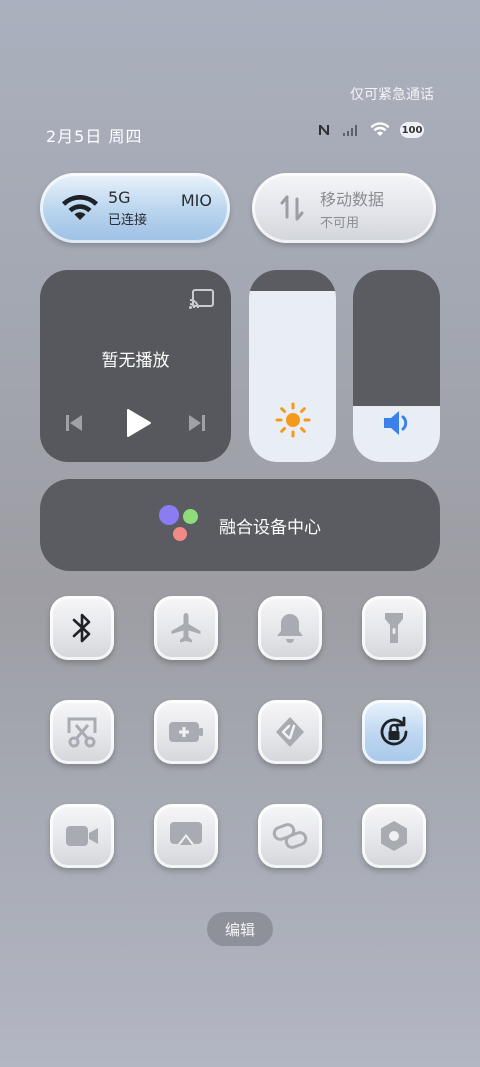 This screenshot has height=1067, width=480. Describe the element at coordinates (352, 199) in the screenshot. I see `mobile-data-title: 移动数据` at that location.